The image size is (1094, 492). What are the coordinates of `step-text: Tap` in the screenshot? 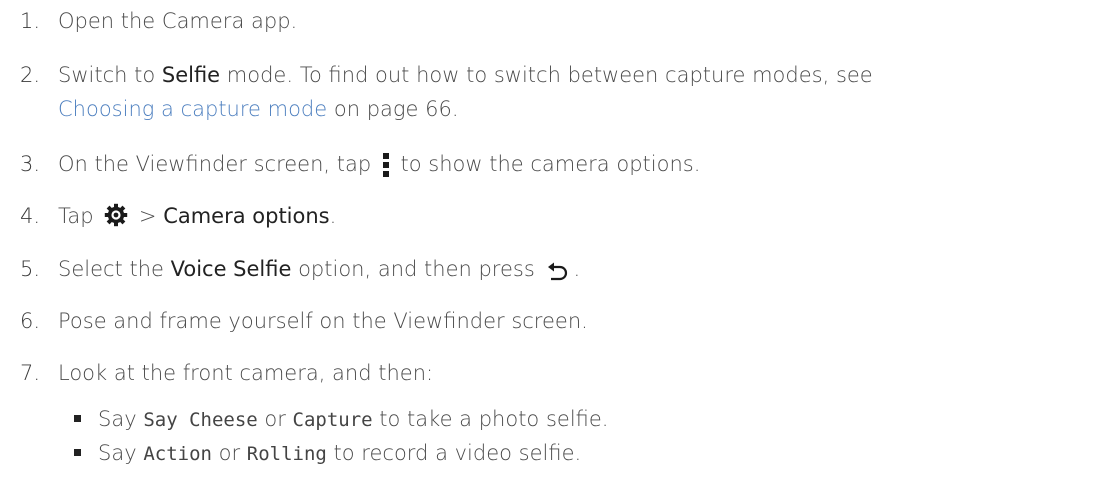 It's located at (79, 216).